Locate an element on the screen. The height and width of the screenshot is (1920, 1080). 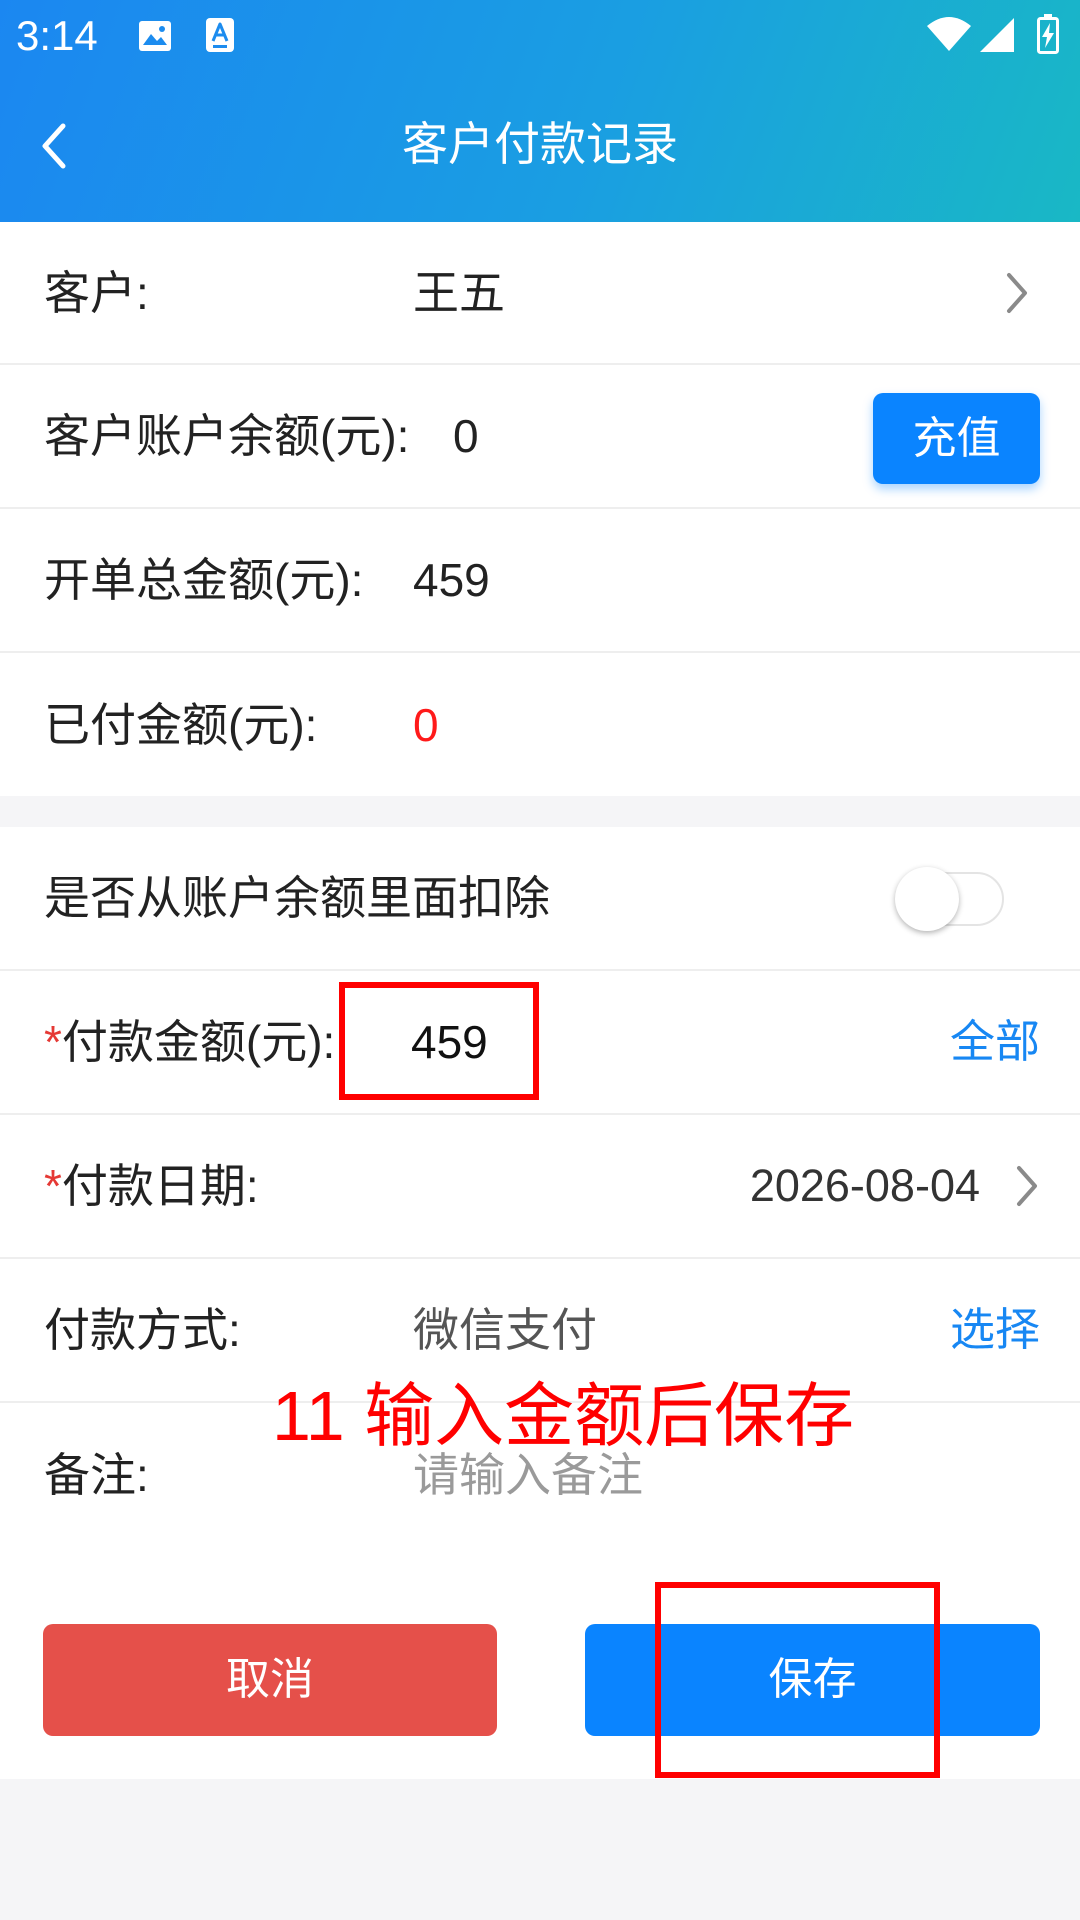
select-method-link: 选择 is located at coordinates (995, 1330).